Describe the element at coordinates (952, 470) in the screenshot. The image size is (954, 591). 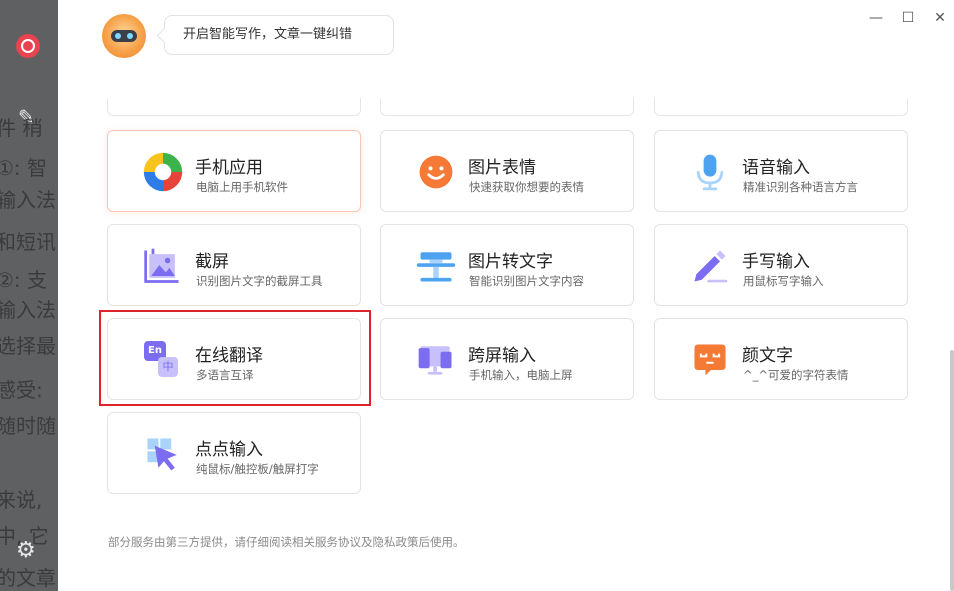
I see `scrollbar` at that location.